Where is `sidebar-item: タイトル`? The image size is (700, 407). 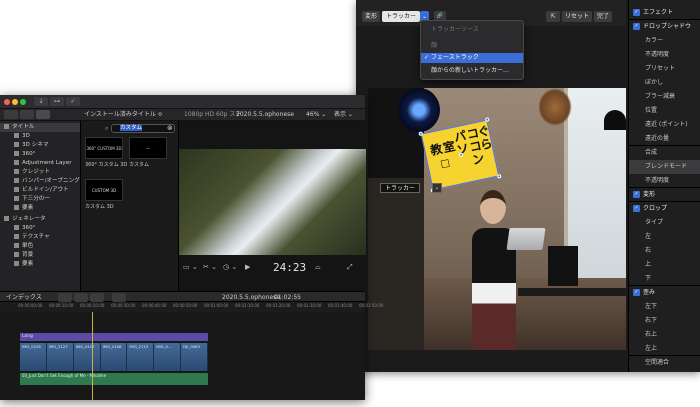
sidebar-item: タイトル is located at coordinates (40, 127).